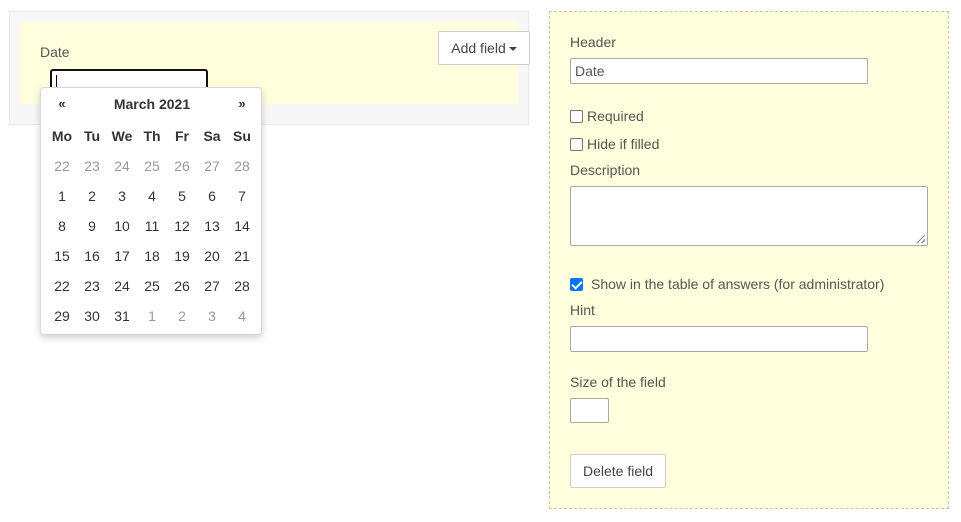  Describe the element at coordinates (122, 316) in the screenshot. I see `calendar-day: 31` at that location.